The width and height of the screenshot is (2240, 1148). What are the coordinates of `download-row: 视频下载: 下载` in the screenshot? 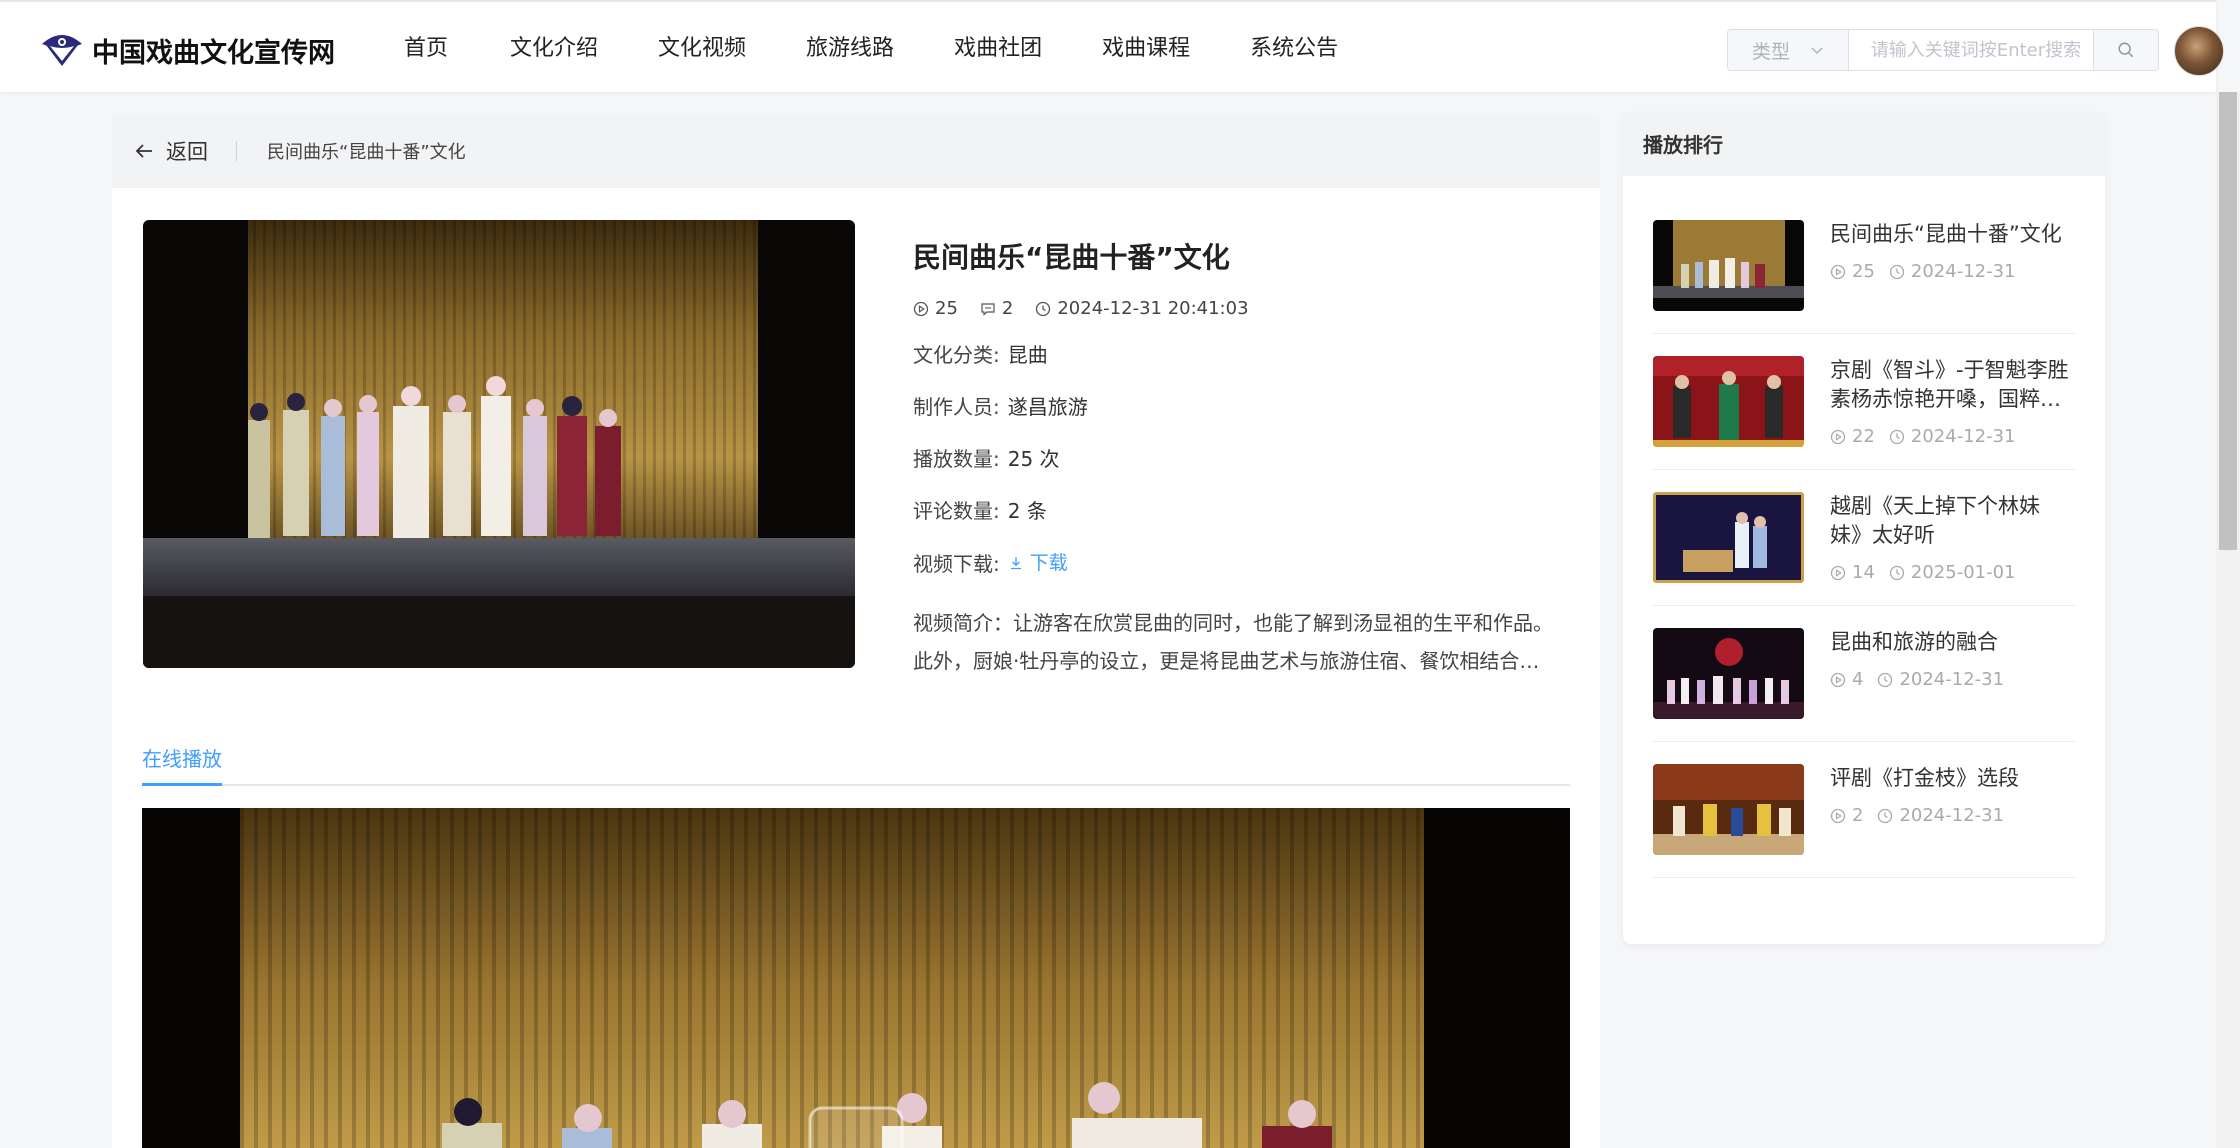 It's located at (1238, 563).